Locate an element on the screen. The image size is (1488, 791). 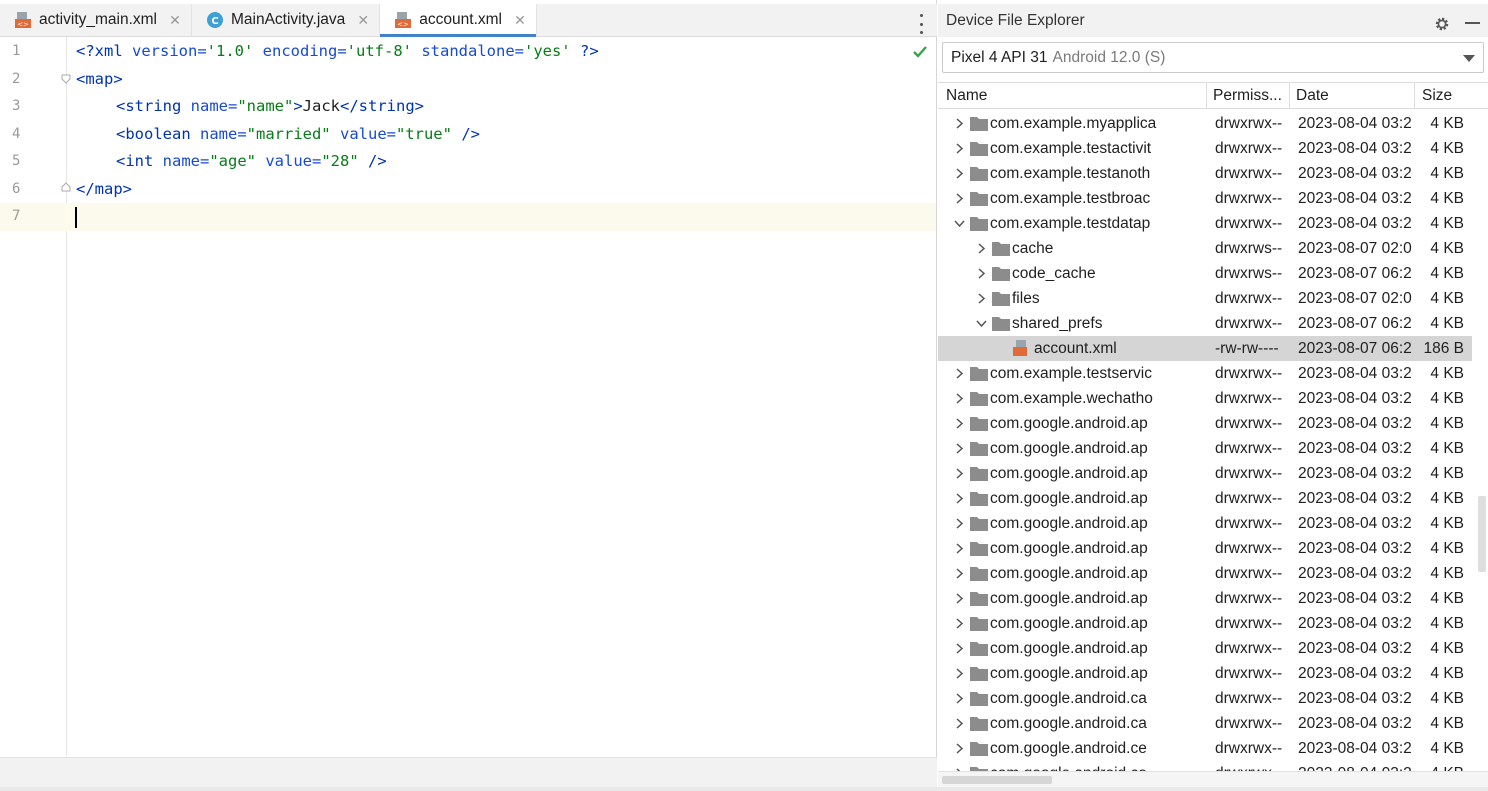
tab-account-xml: <> account.xml ✕ is located at coordinates (458, 20).